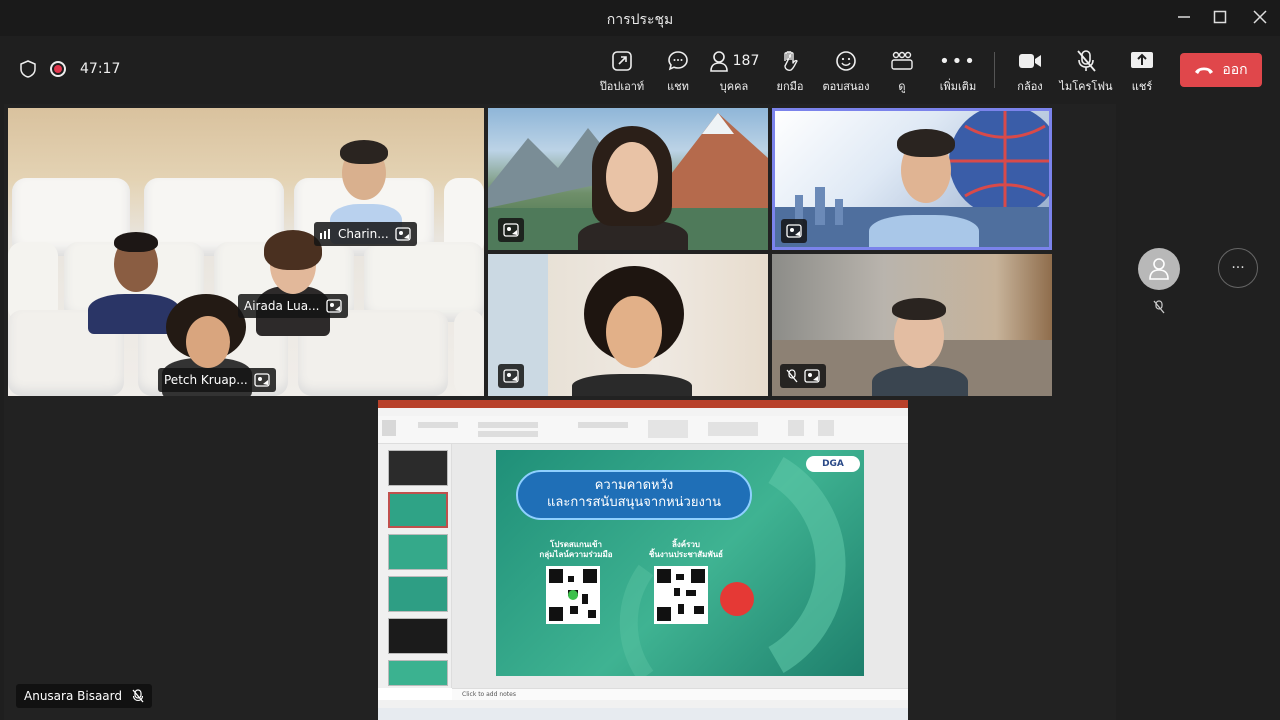 Image resolution: width=1280 pixels, height=720 pixels. I want to click on self-name: Anusara Bisaard, so click(73, 696).